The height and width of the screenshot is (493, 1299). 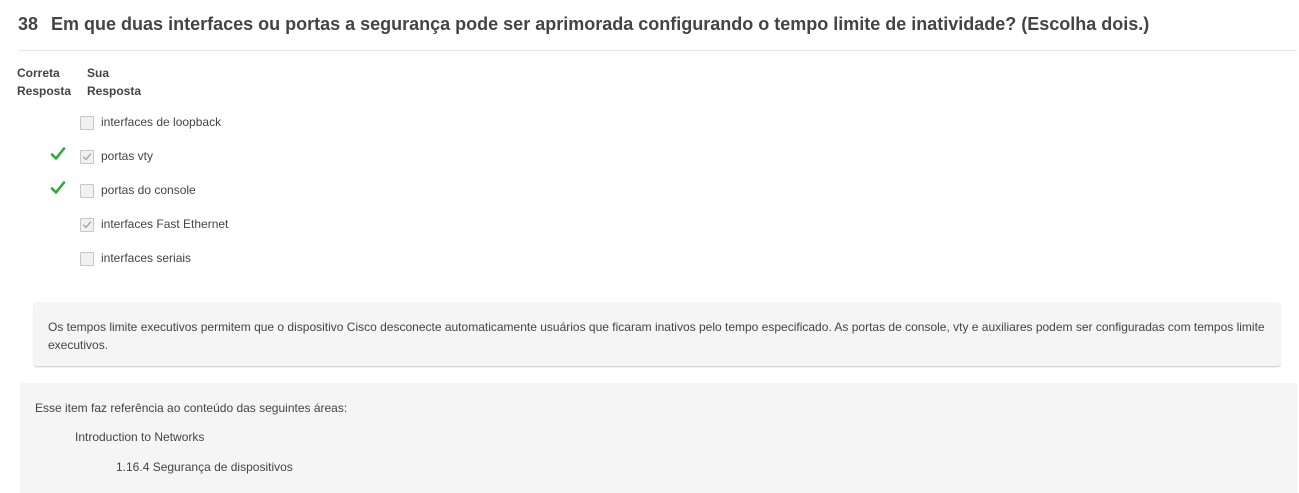 I want to click on answer-option-label: portas do console, so click(x=148, y=190).